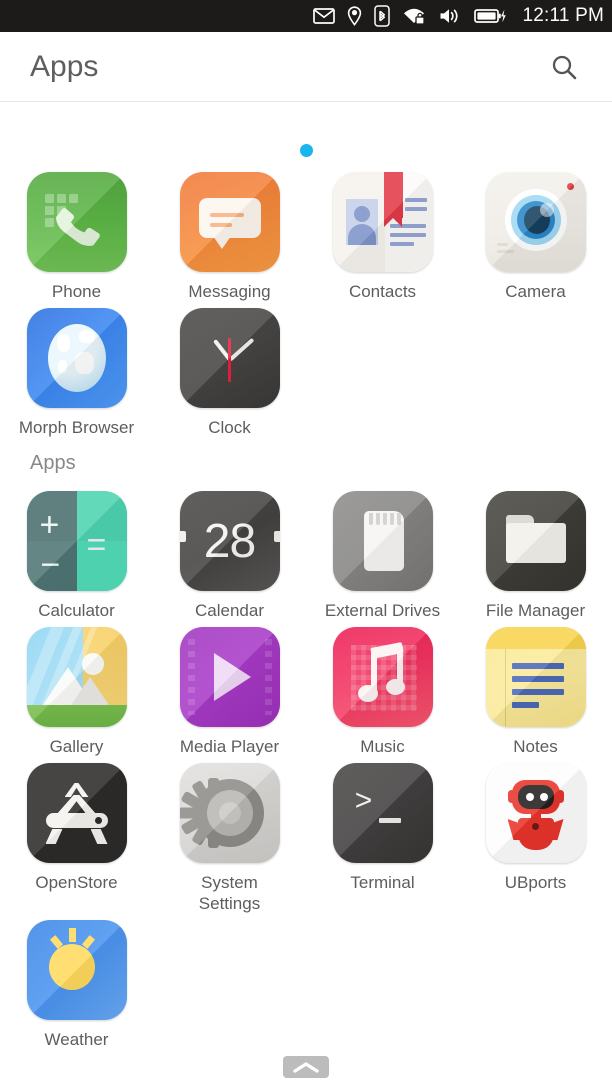  Describe the element at coordinates (53, 463) in the screenshot. I see `section-header-apps: Apps` at that location.